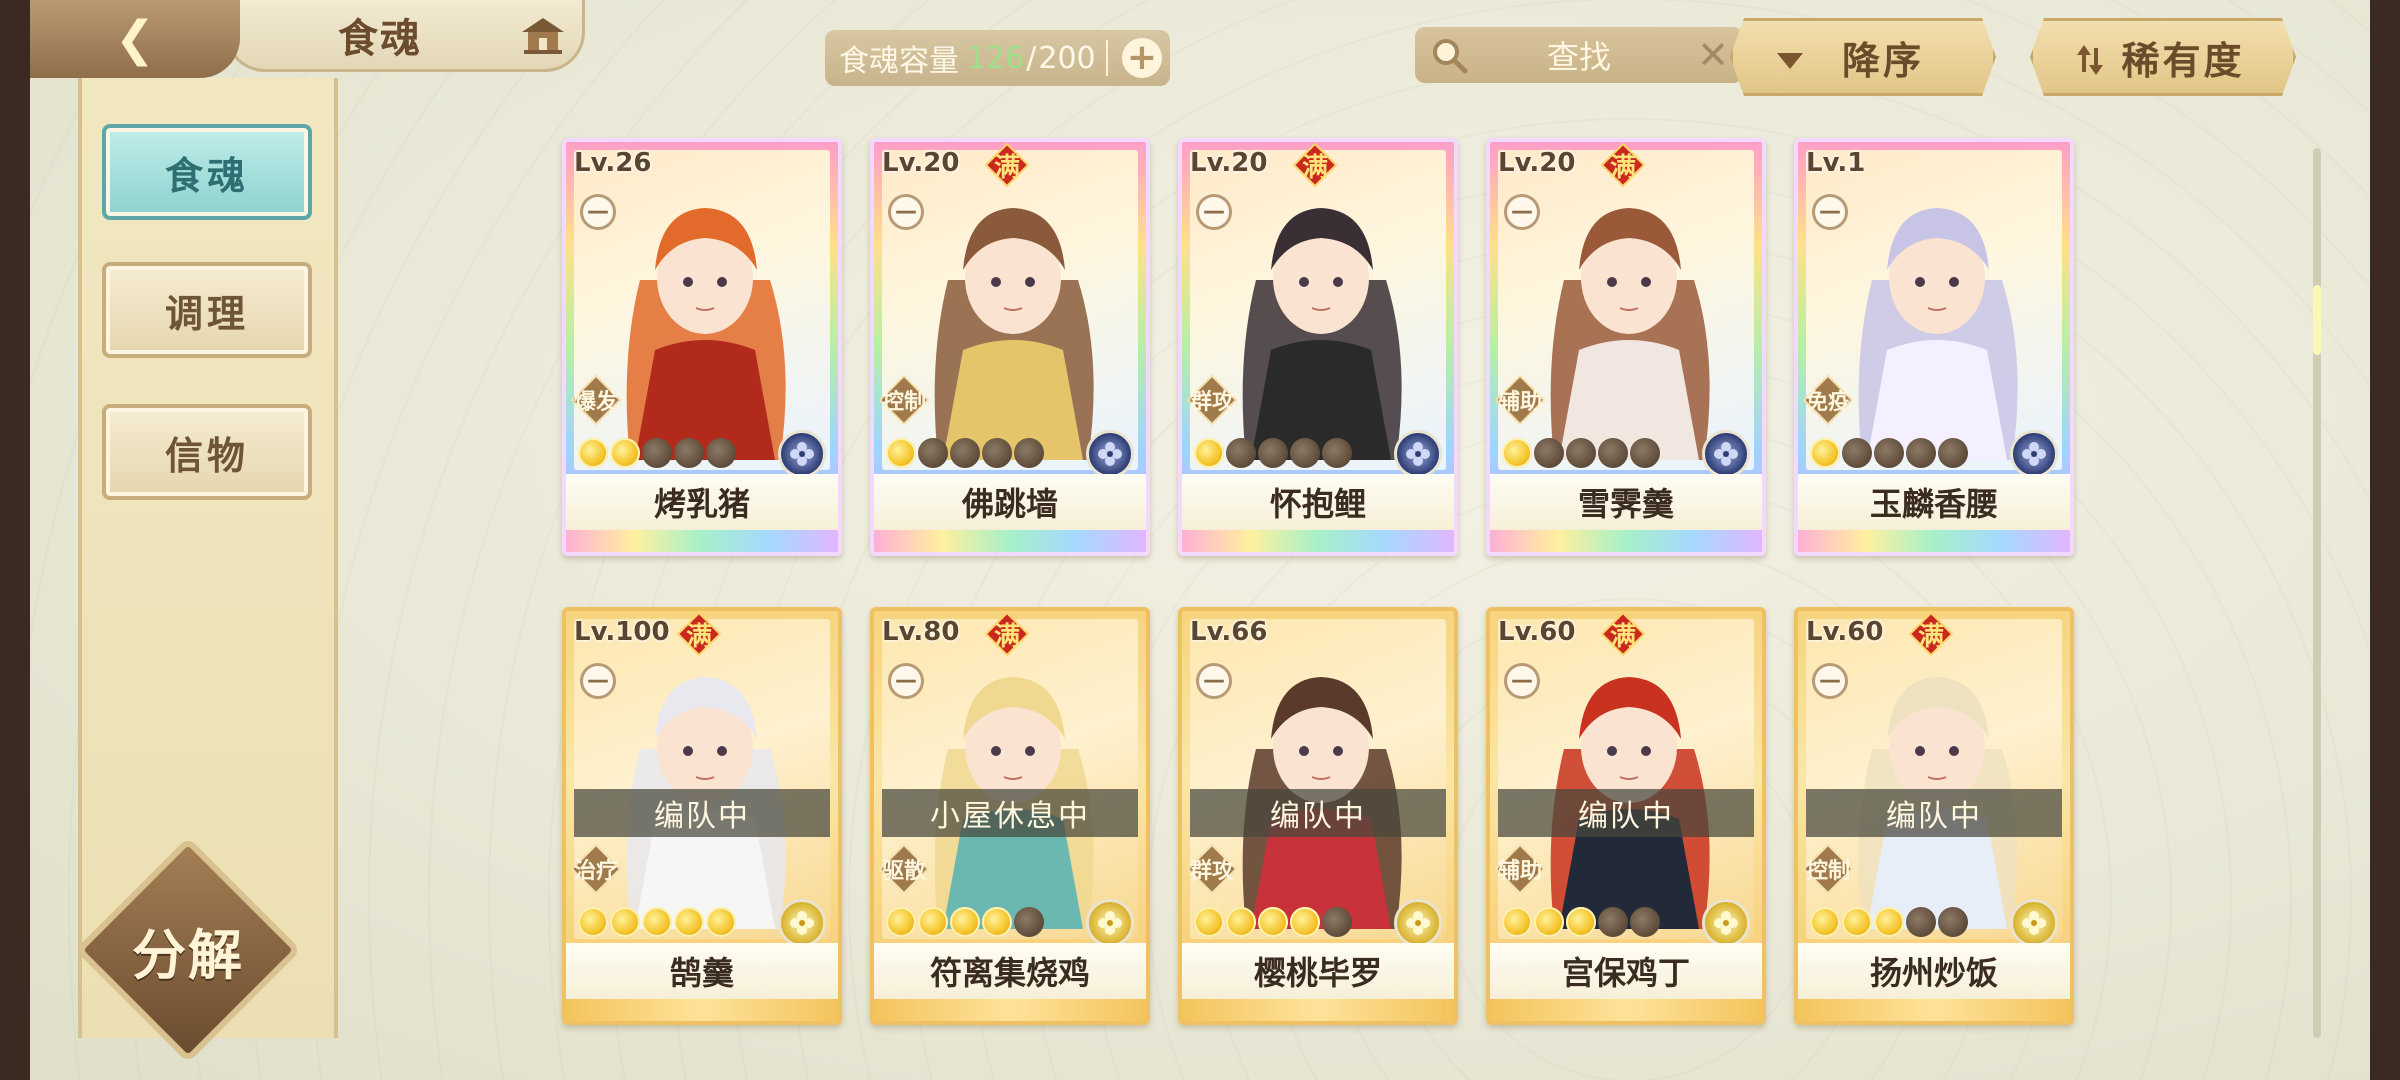  I want to click on back-button: ❮, so click(135, 39).